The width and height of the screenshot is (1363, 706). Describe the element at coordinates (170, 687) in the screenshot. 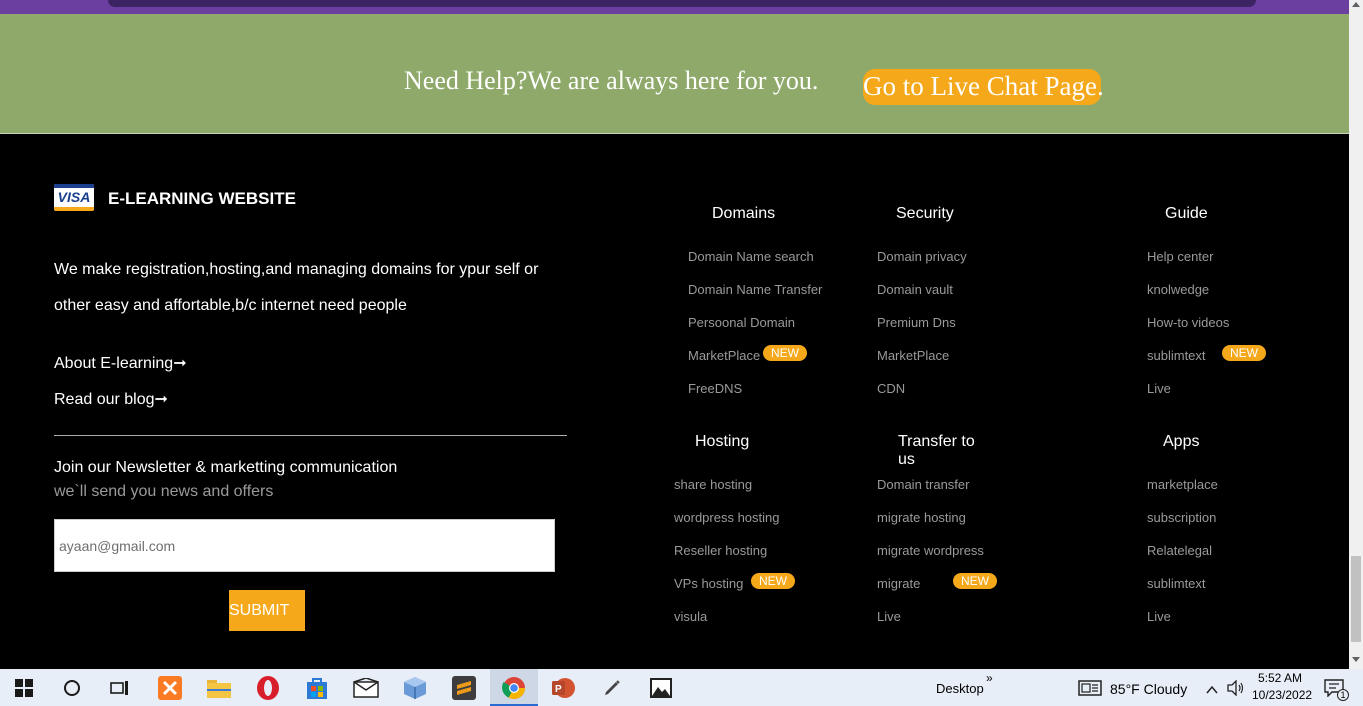

I see `xampp-icon` at that location.